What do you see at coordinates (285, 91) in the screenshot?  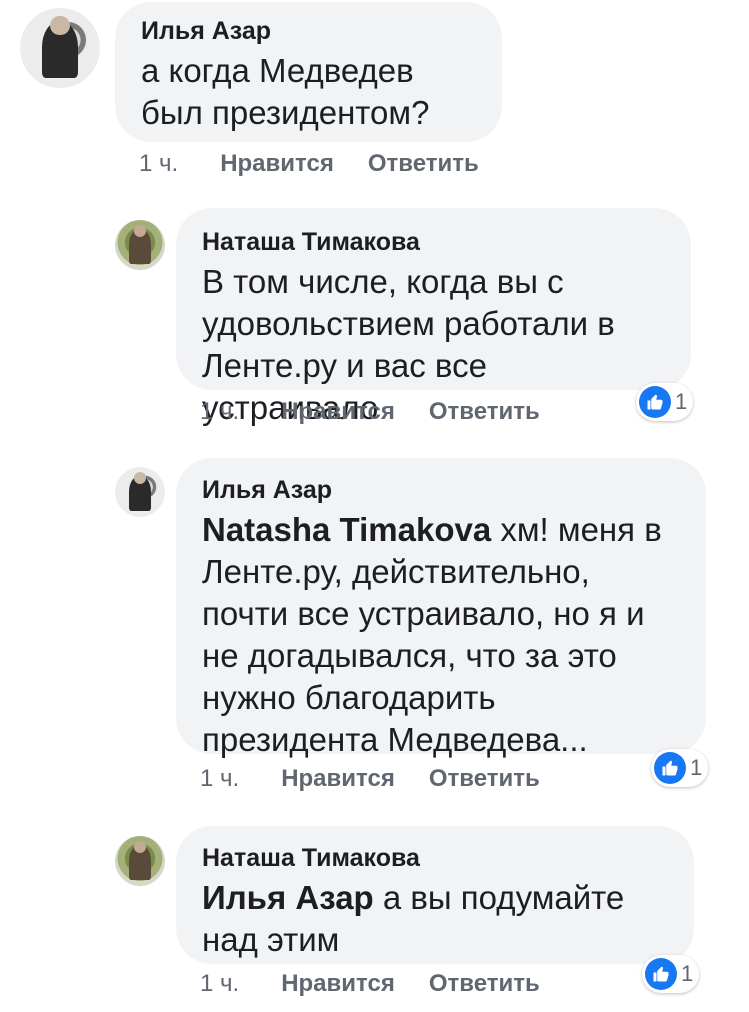 I see `comment-text: а когда Медведев был президентом?` at bounding box center [285, 91].